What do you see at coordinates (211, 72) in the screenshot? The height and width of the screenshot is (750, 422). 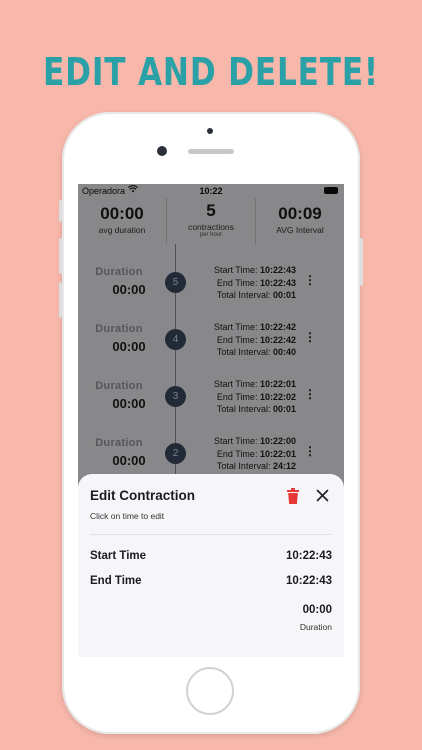 I see `promo-headline: EDIT AND DELETE!` at bounding box center [211, 72].